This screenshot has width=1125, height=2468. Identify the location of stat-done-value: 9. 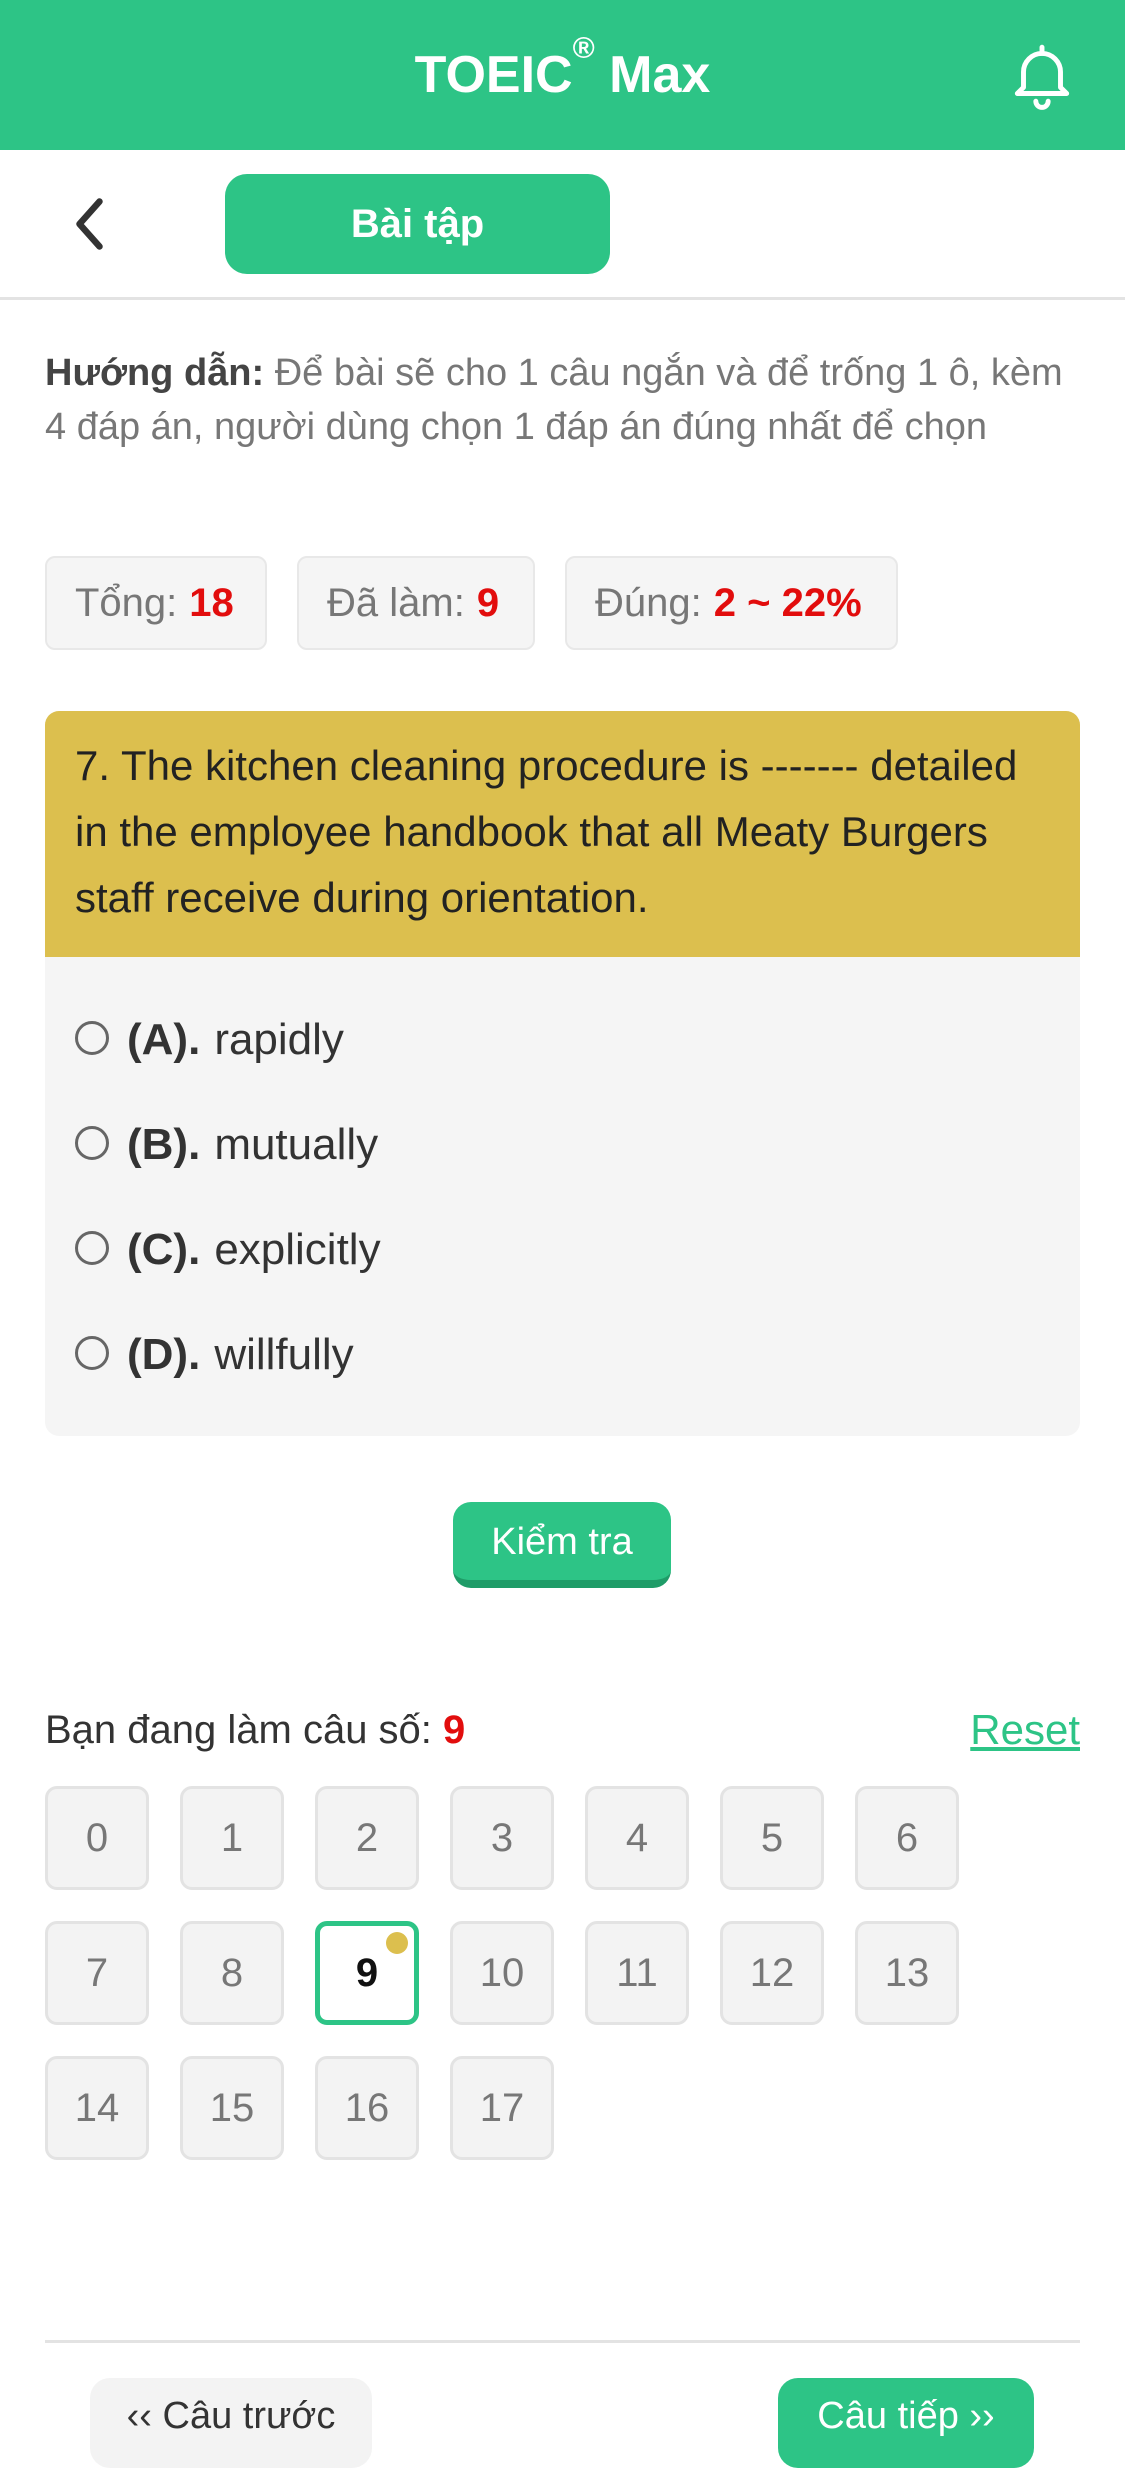
(488, 603).